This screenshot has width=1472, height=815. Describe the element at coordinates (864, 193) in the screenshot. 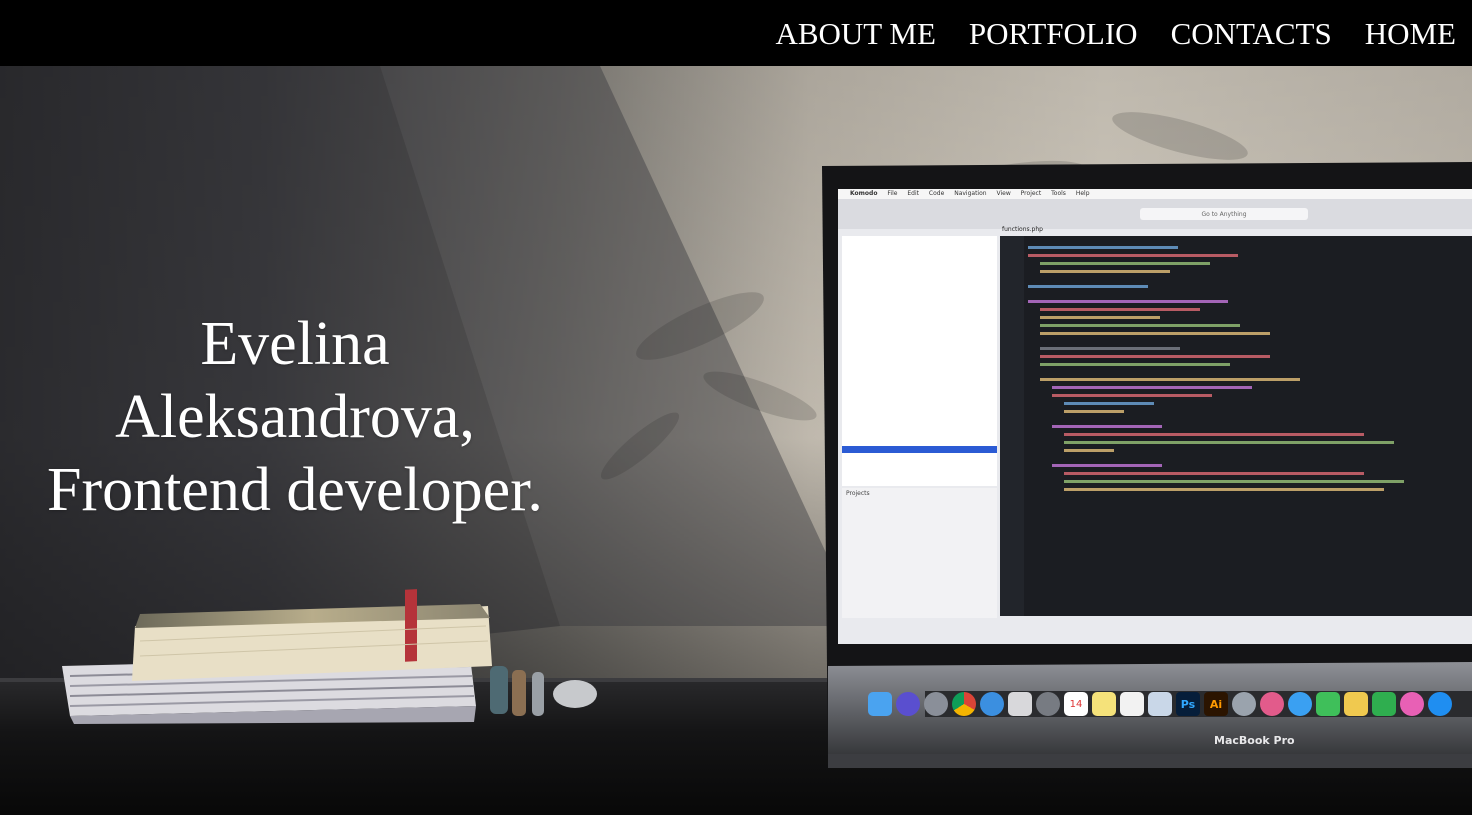

I see `menu-item: Komodo` at that location.